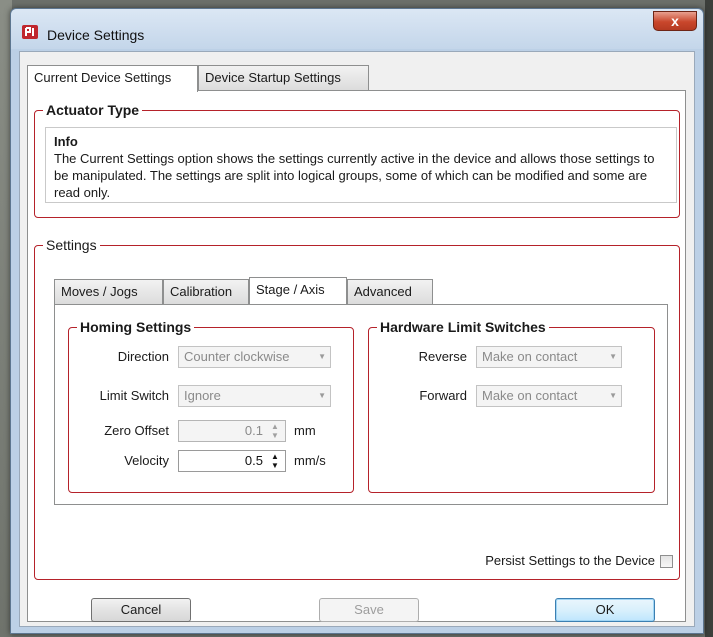 The height and width of the screenshot is (637, 713). Describe the element at coordinates (93, 110) in the screenshot. I see `actuator-type-title: Actuator Type` at that location.